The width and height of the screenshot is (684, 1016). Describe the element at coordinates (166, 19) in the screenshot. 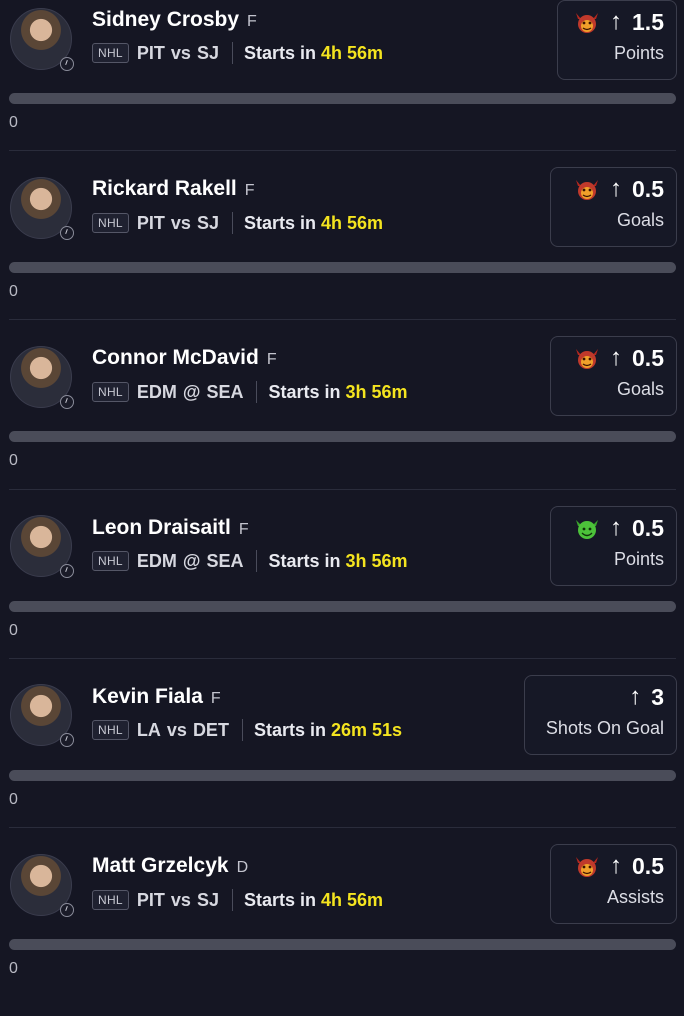

I see `player-name: Sidney Crosby` at that location.